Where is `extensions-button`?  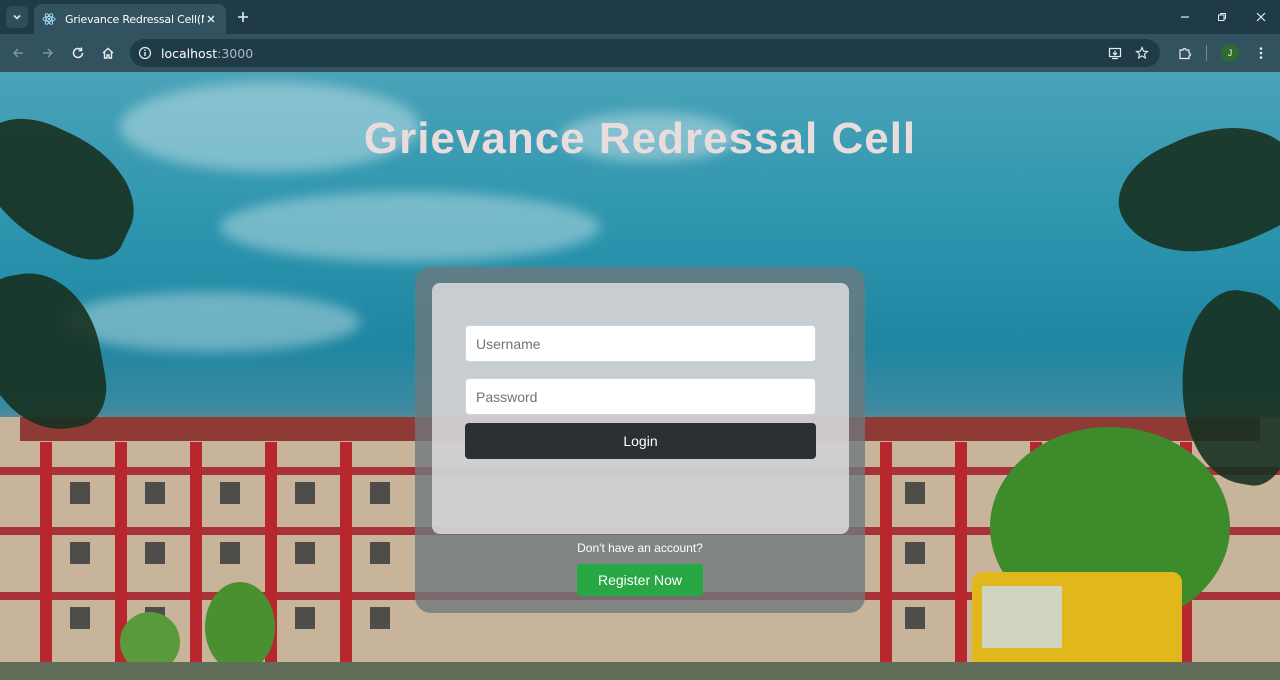 extensions-button is located at coordinates (1185, 53).